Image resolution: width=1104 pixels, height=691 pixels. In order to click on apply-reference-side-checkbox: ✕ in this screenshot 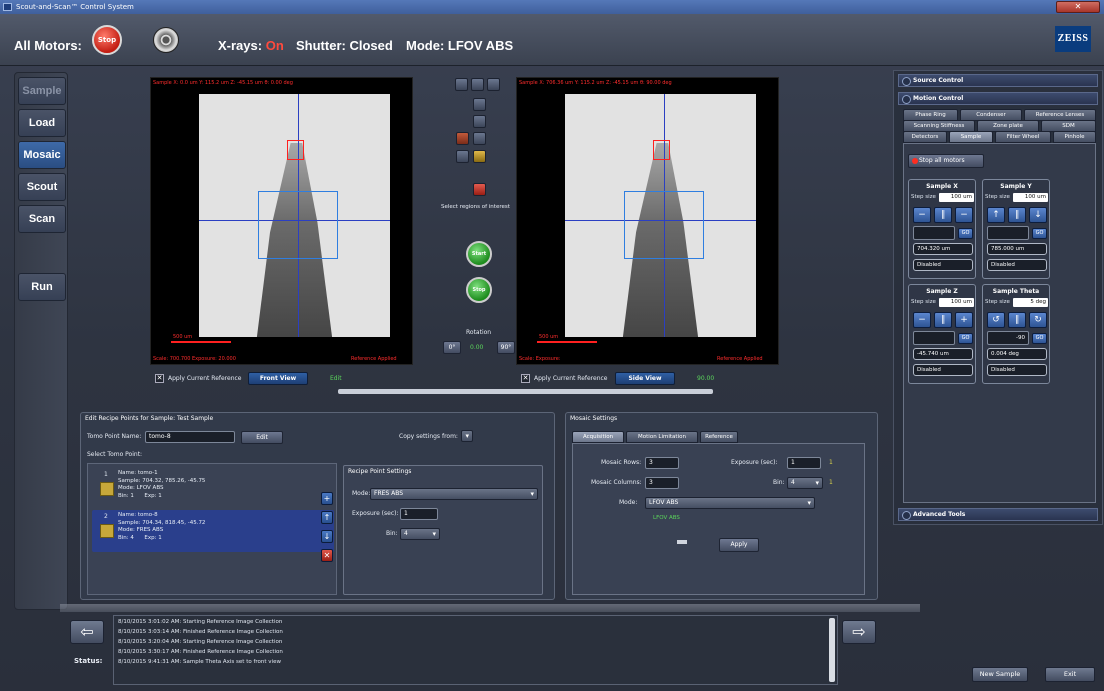, I will do `click(525, 378)`.